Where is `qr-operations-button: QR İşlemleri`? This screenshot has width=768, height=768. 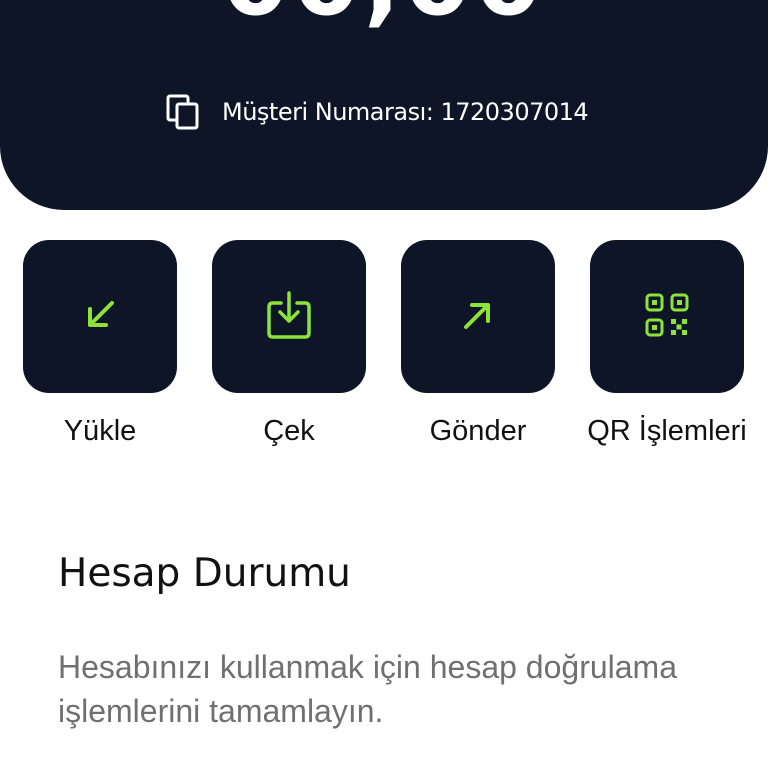
qr-operations-button: QR İşlemleri is located at coordinates (667, 344).